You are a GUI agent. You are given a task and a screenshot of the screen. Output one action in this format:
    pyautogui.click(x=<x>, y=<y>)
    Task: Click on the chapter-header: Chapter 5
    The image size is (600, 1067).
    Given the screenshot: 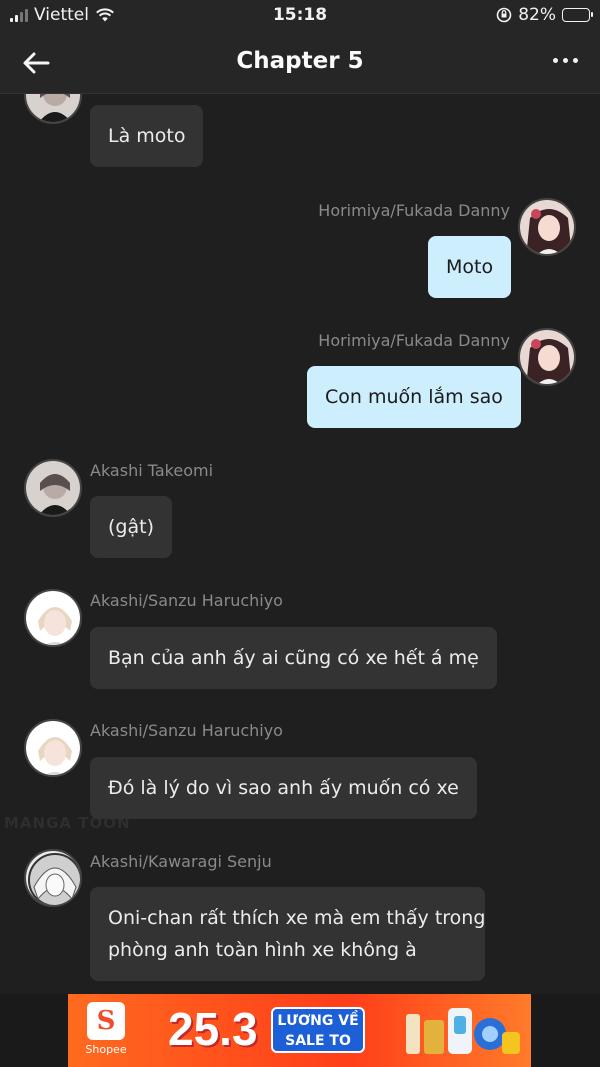 What is the action you would take?
    pyautogui.click(x=300, y=63)
    